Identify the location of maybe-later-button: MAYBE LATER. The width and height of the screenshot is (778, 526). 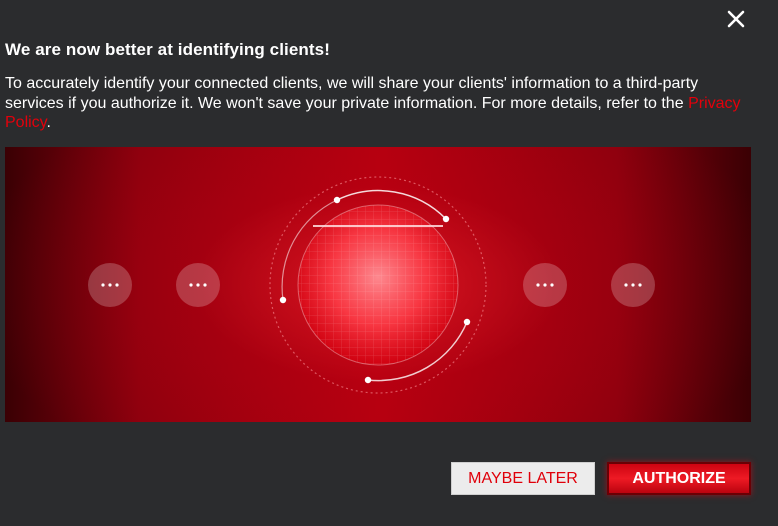
(523, 478).